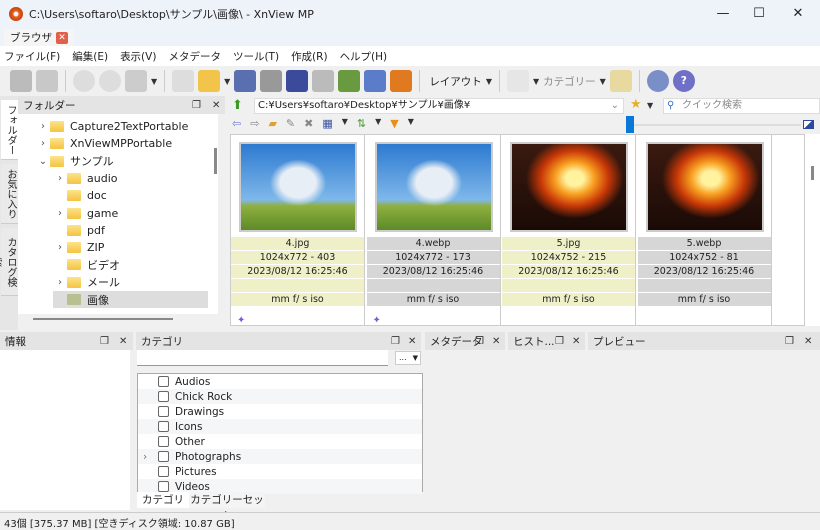 Image resolution: width=820 pixels, height=530 pixels. What do you see at coordinates (630, 124) in the screenshot?
I see `slider-handle` at bounding box center [630, 124].